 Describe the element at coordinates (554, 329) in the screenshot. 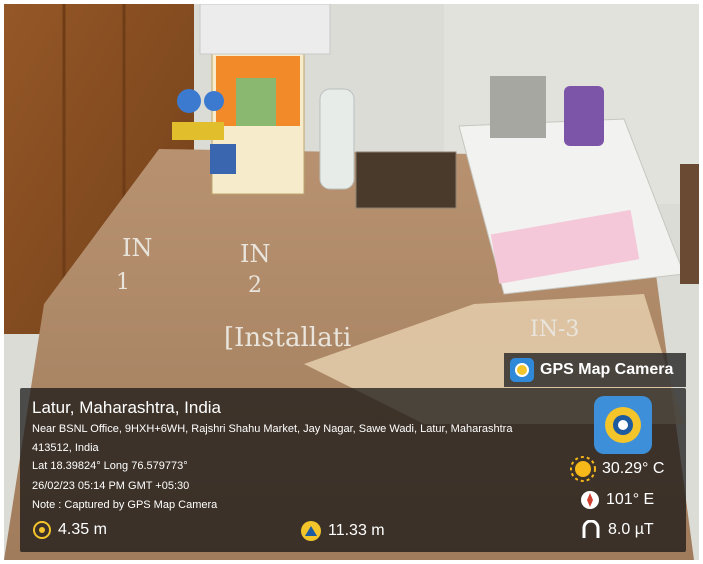

I see `chalk-in3: IN-3` at that location.